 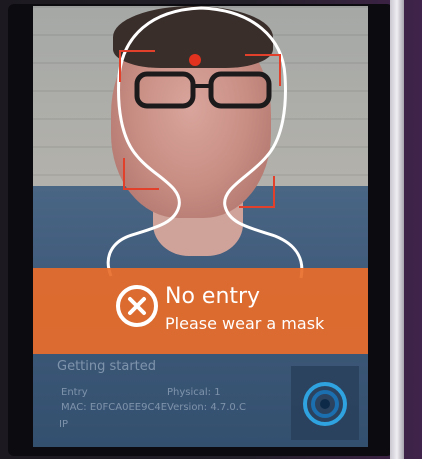 I want to click on face-center-dot, so click(x=195, y=60).